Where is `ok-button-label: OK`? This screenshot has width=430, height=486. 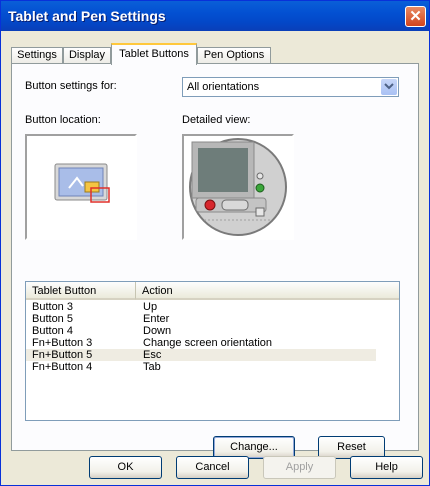
ok-button-label: OK is located at coordinates (125, 467).